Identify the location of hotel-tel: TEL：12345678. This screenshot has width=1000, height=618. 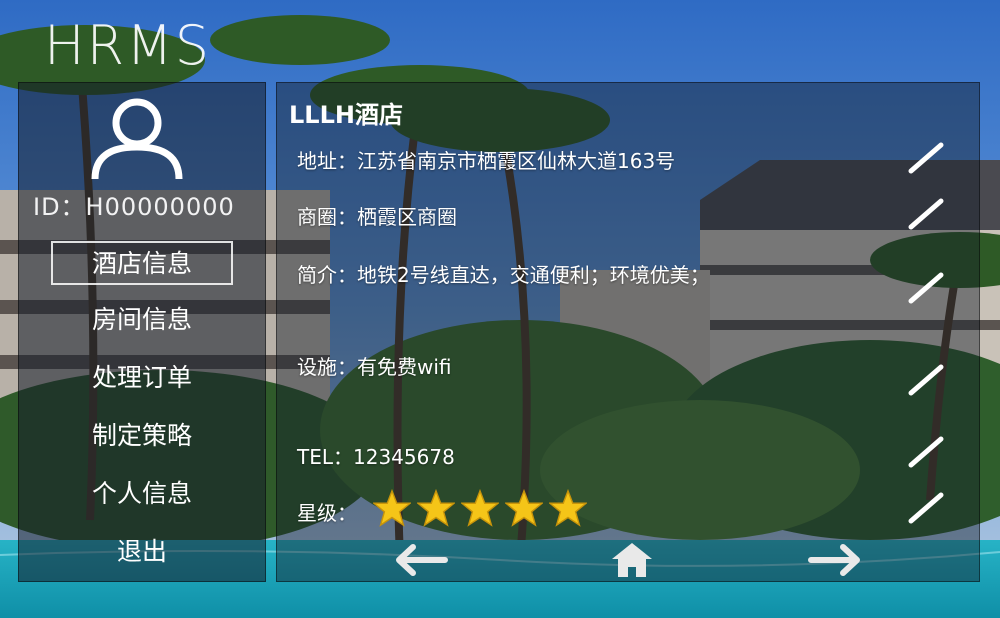
(376, 457).